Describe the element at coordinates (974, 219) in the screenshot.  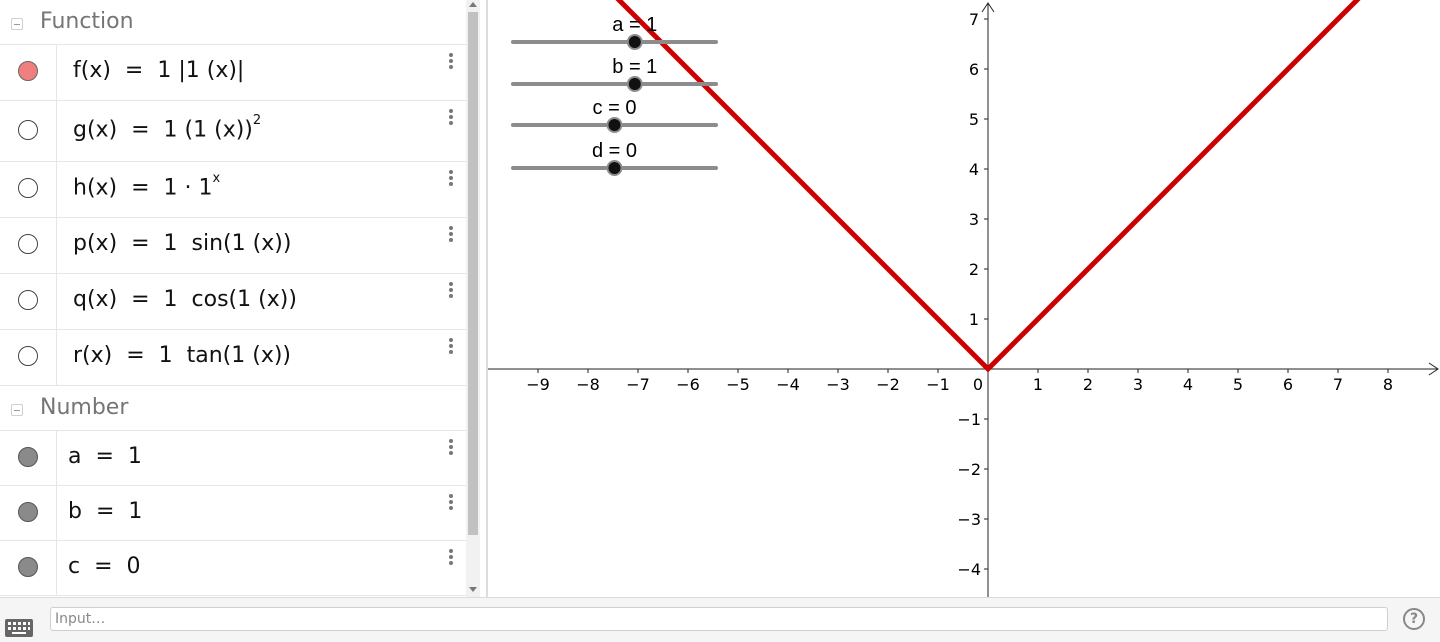
I see `y-tick-label: 3` at that location.